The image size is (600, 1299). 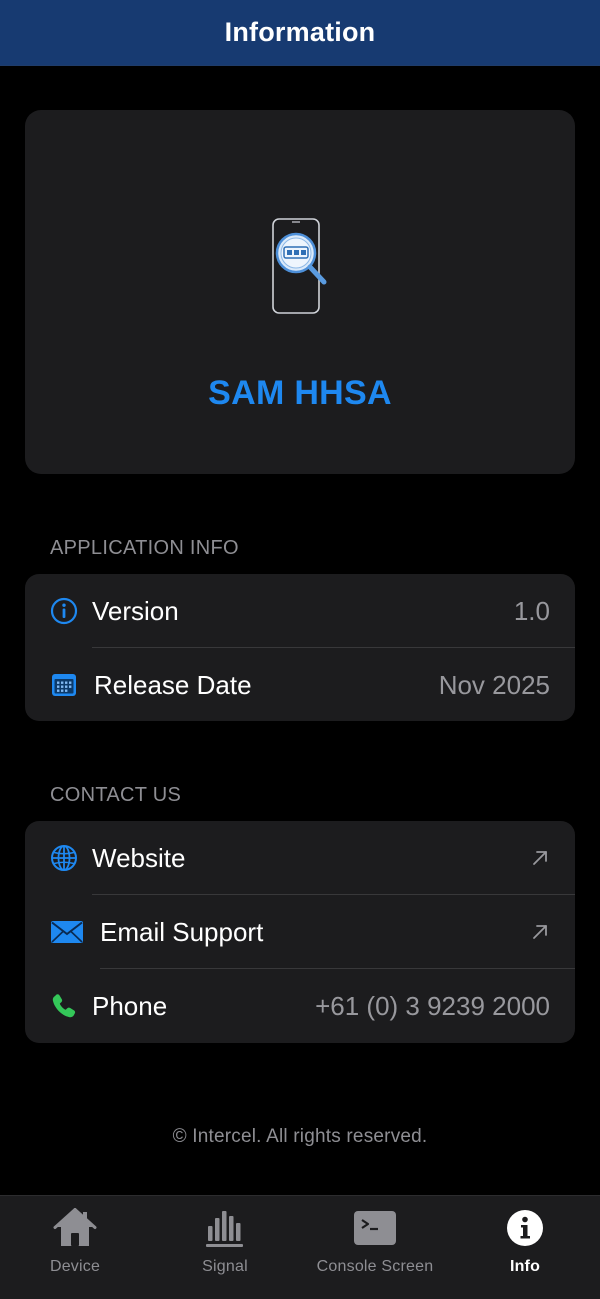 What do you see at coordinates (182, 931) in the screenshot?
I see `email-support-label: Email Support` at bounding box center [182, 931].